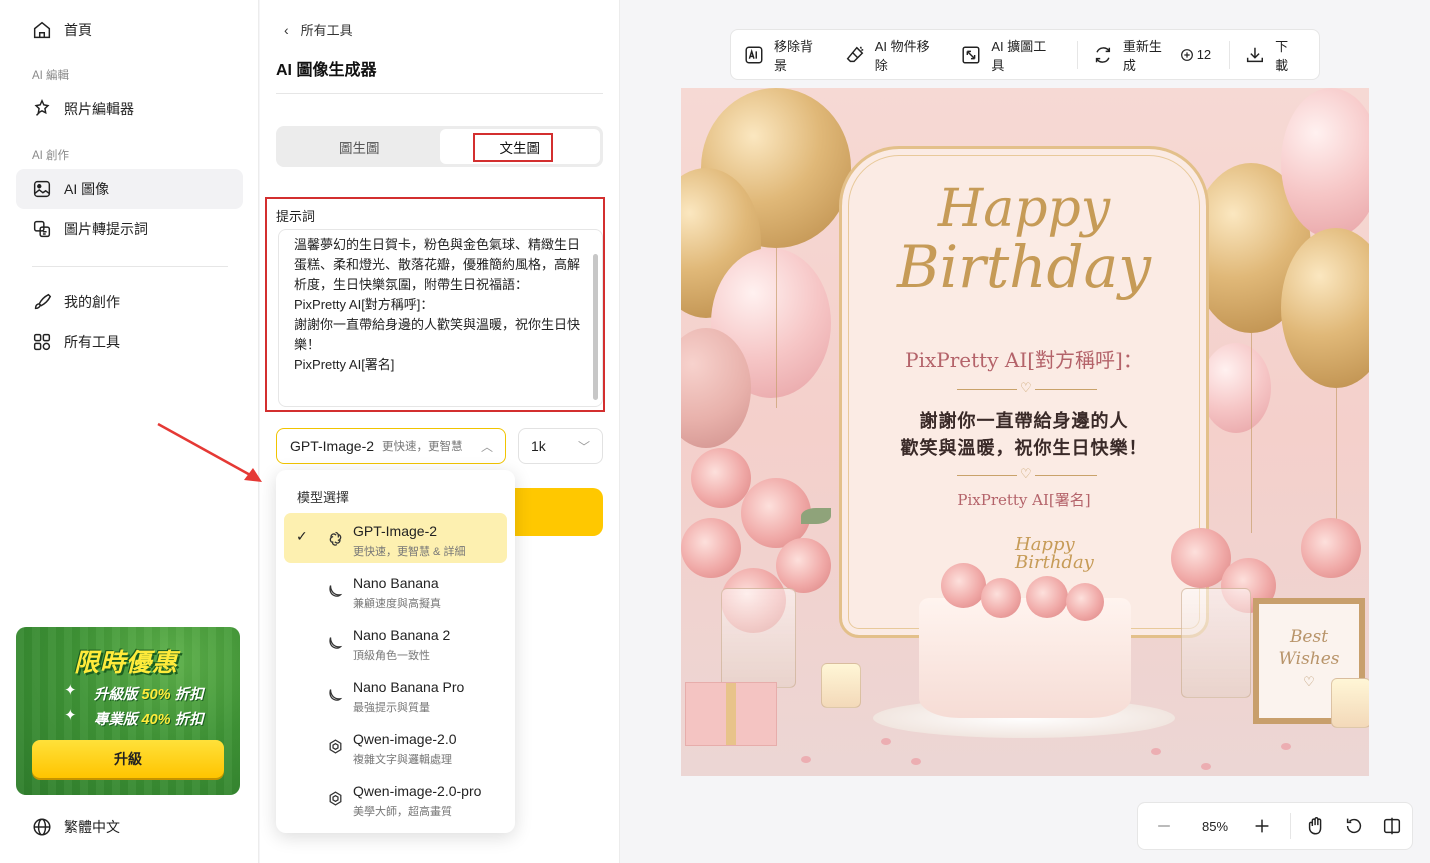 Image resolution: width=1430 pixels, height=863 pixels. What do you see at coordinates (70, 690) in the screenshot?
I see `sparkle-icon: ✦` at bounding box center [70, 690].